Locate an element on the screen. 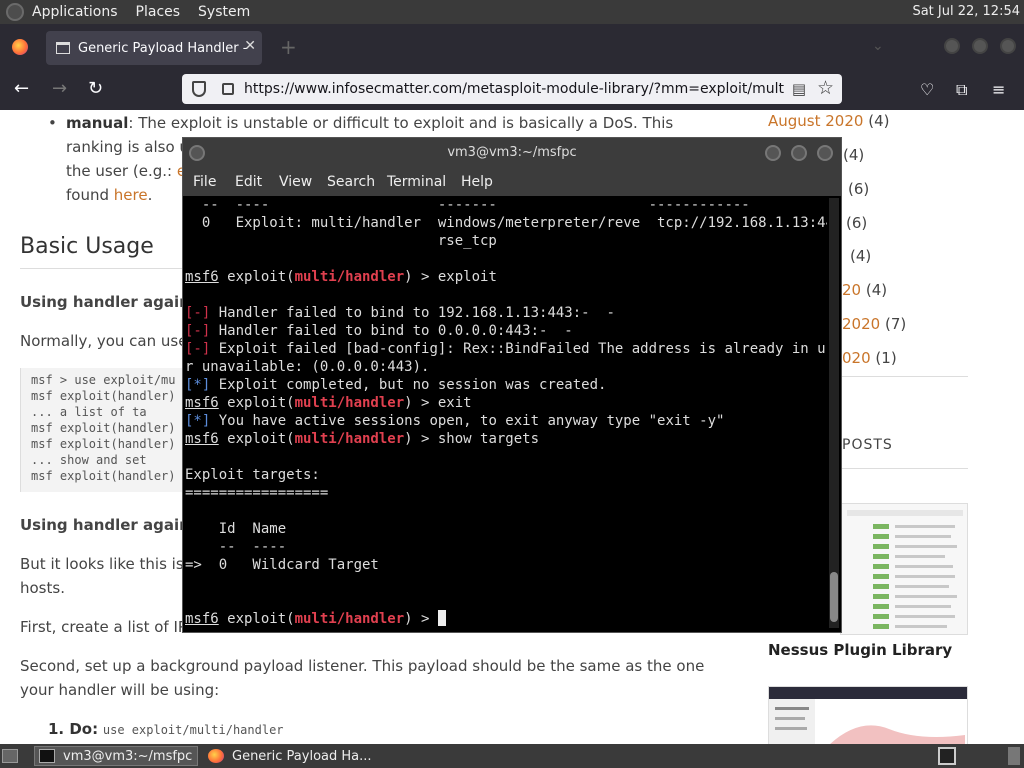  second-post-thumbnail is located at coordinates (868, 715).